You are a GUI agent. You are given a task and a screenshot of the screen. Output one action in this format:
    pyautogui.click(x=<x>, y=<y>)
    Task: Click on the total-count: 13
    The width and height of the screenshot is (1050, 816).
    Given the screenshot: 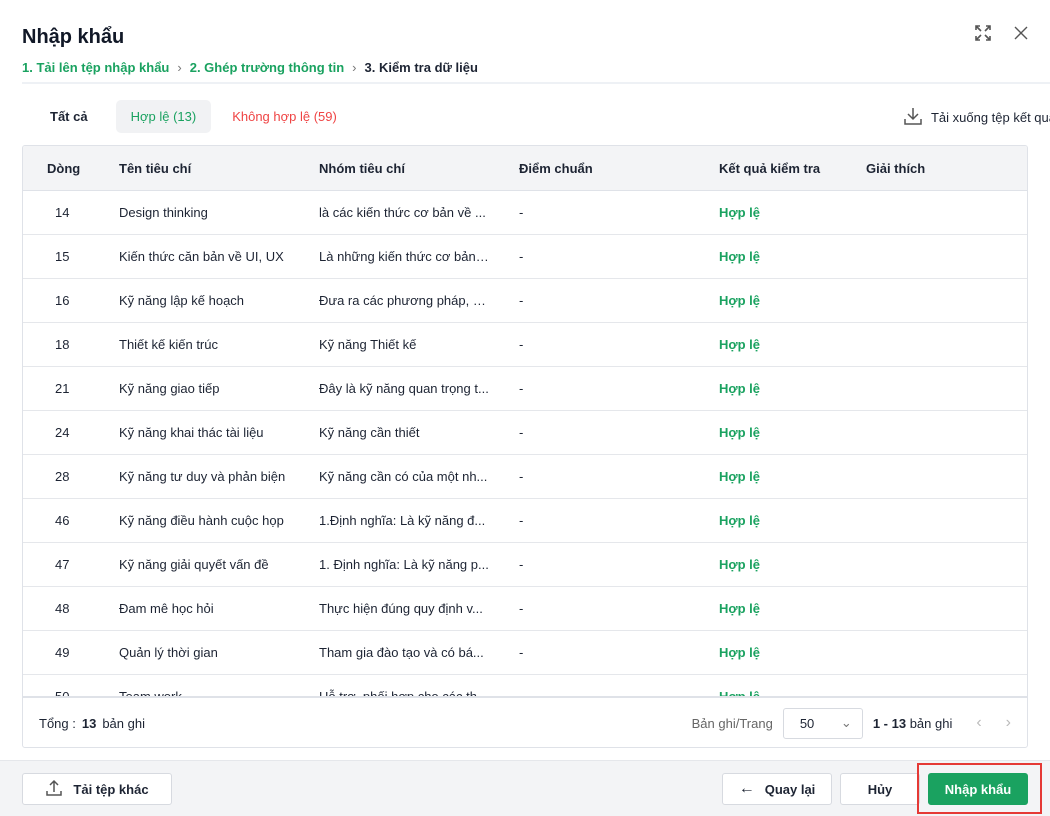 What is the action you would take?
    pyautogui.click(x=89, y=723)
    